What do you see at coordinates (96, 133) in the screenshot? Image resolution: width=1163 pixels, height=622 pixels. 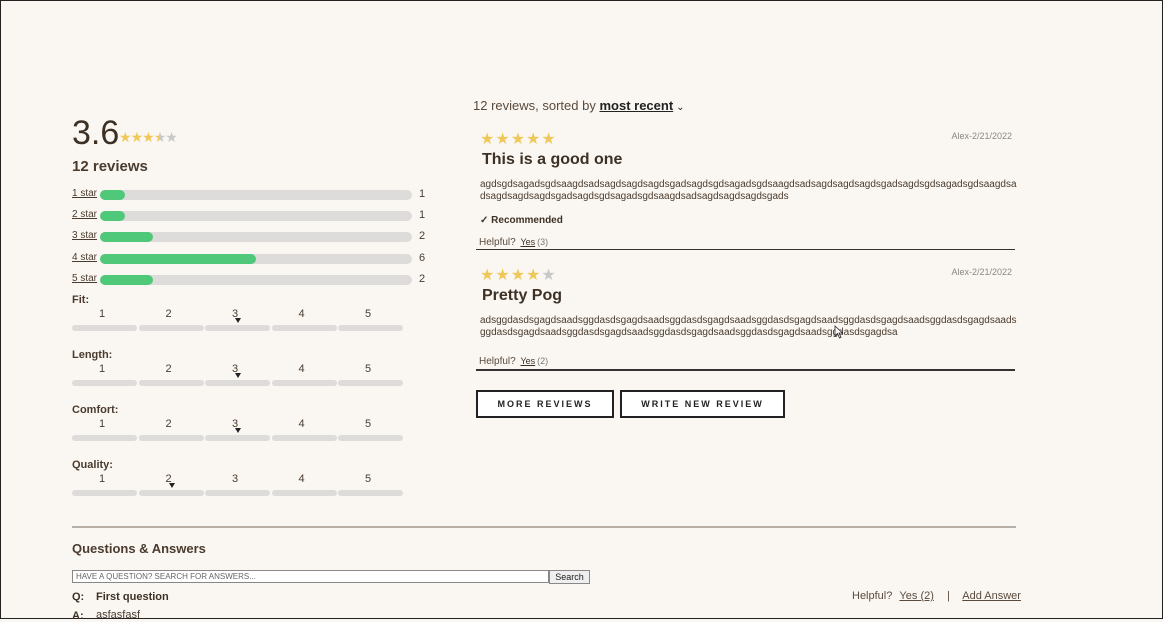 I see `average-rating: 3.6` at bounding box center [96, 133].